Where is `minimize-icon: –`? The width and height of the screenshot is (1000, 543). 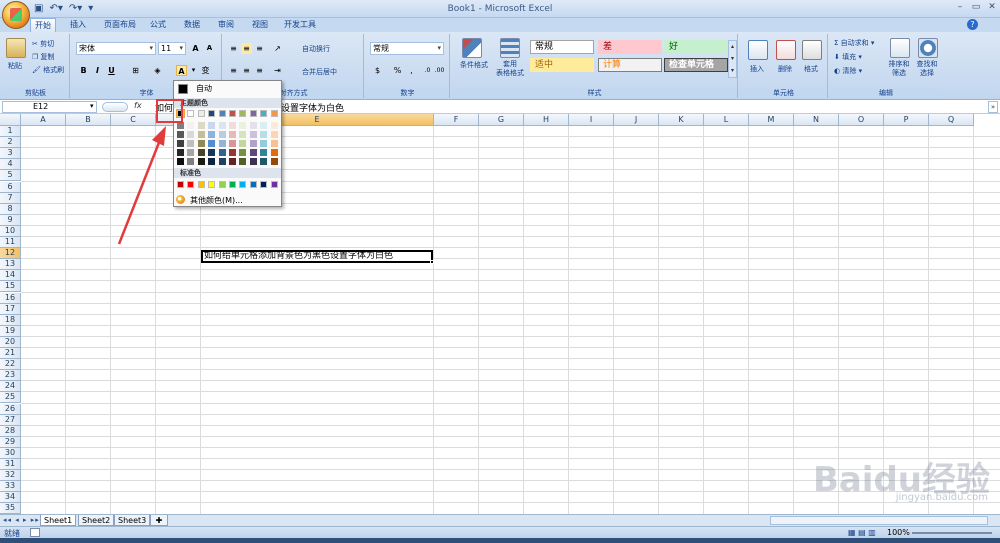
minimize-icon: – is located at coordinates (960, 7).